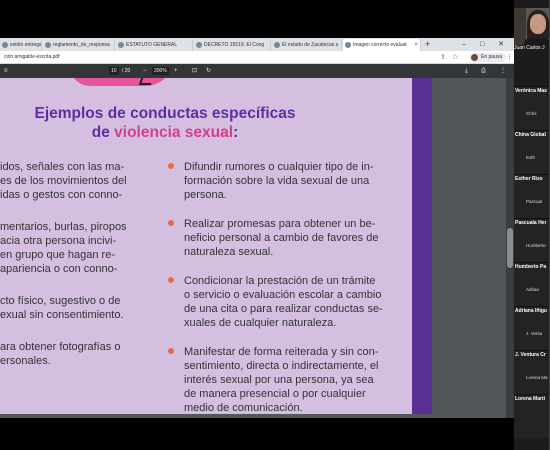  Describe the element at coordinates (532, 416) in the screenshot. I see `participant-tile: Lorena Martí` at that location.